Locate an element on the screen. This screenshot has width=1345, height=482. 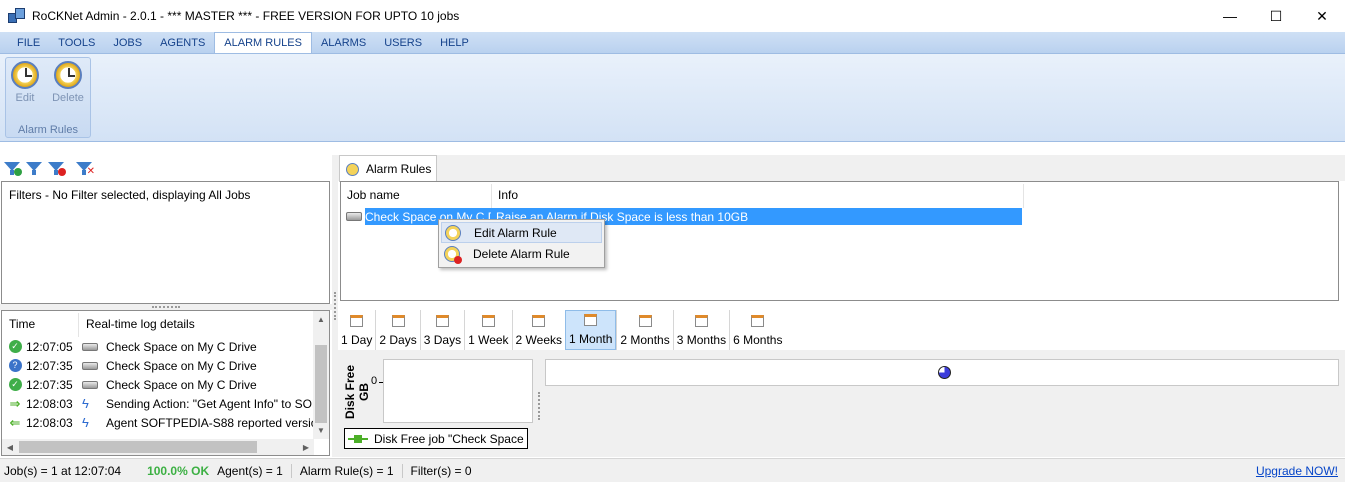
menu-alarms: ALARMS is located at coordinates (343, 42).